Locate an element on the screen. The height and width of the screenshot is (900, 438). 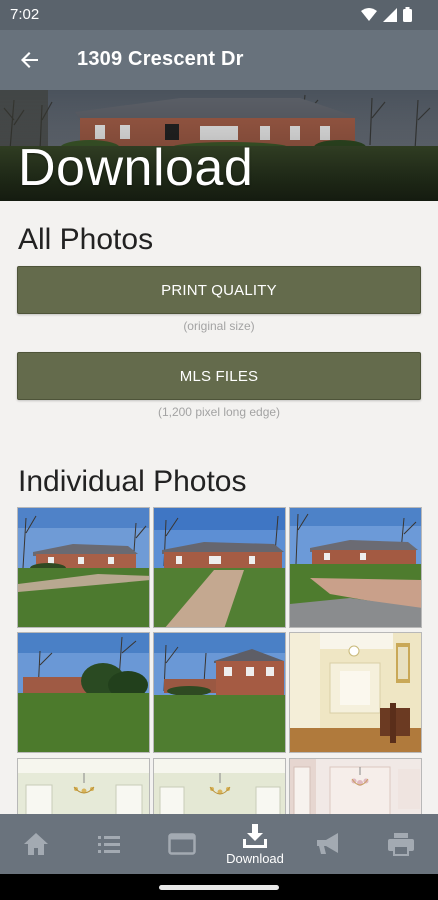
print-quality-button: PRINT QUALITY is located at coordinates (219, 290).